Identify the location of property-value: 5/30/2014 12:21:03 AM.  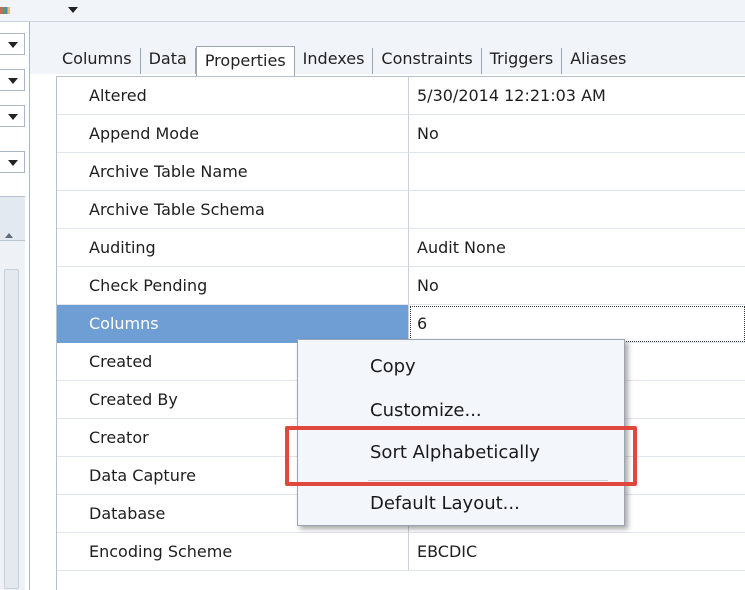
(577, 96).